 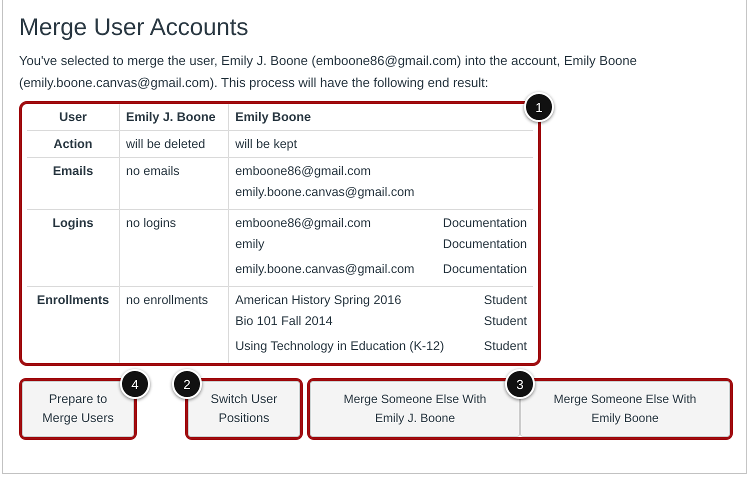 What do you see at coordinates (167, 300) in the screenshot?
I see `table-cell: no enrollments` at bounding box center [167, 300].